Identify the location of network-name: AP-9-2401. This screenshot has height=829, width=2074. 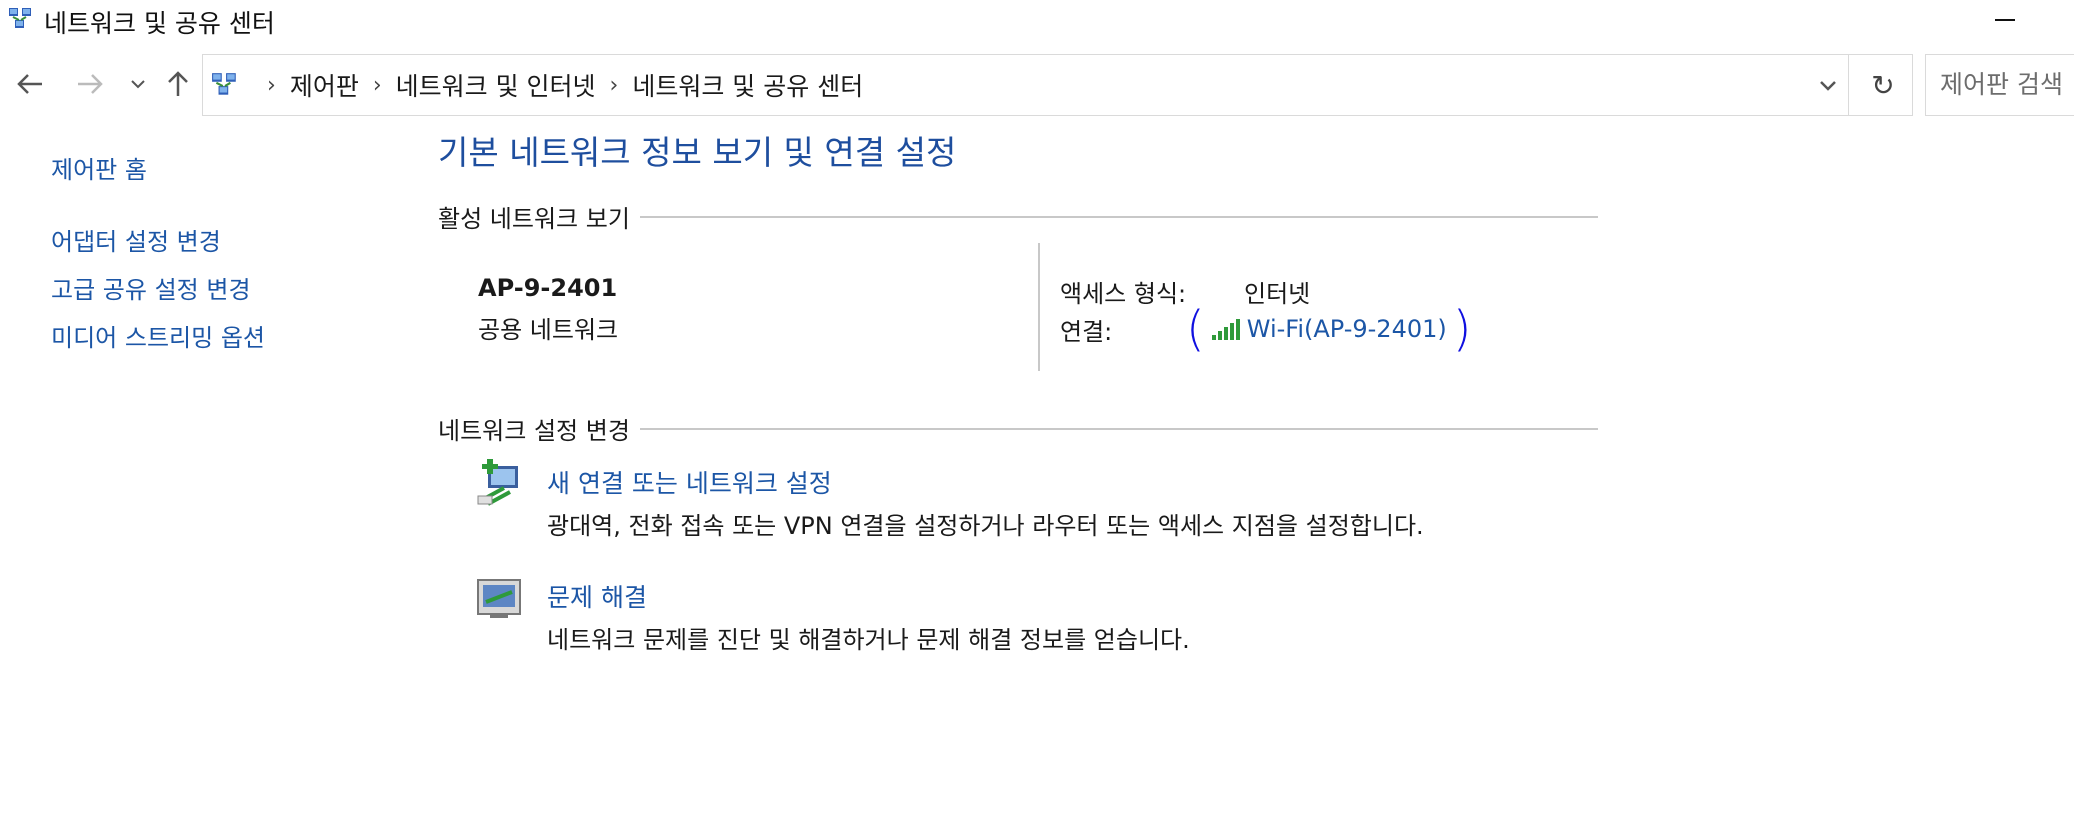
(548, 288).